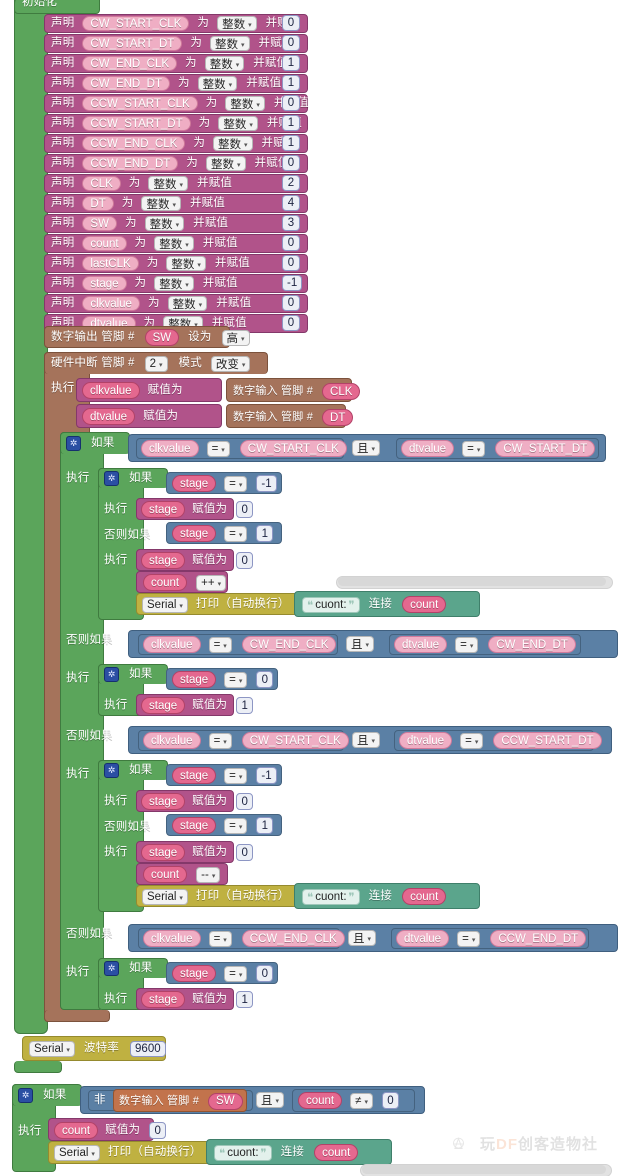 This screenshot has height=1176, width=620. What do you see at coordinates (194, 483) in the screenshot?
I see `inner-if-1-var: stage` at bounding box center [194, 483].